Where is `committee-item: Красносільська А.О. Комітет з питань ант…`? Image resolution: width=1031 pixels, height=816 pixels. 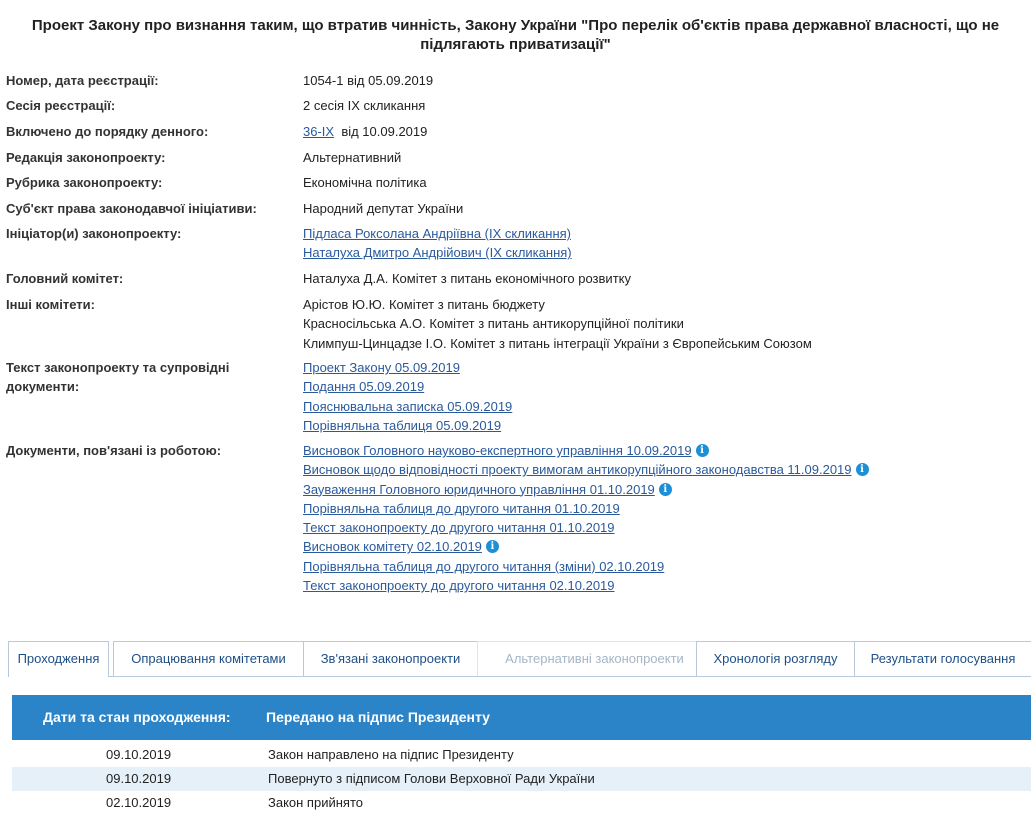
committee-item: Красносільська А.О. Комітет з питань ант… is located at coordinates (493, 324).